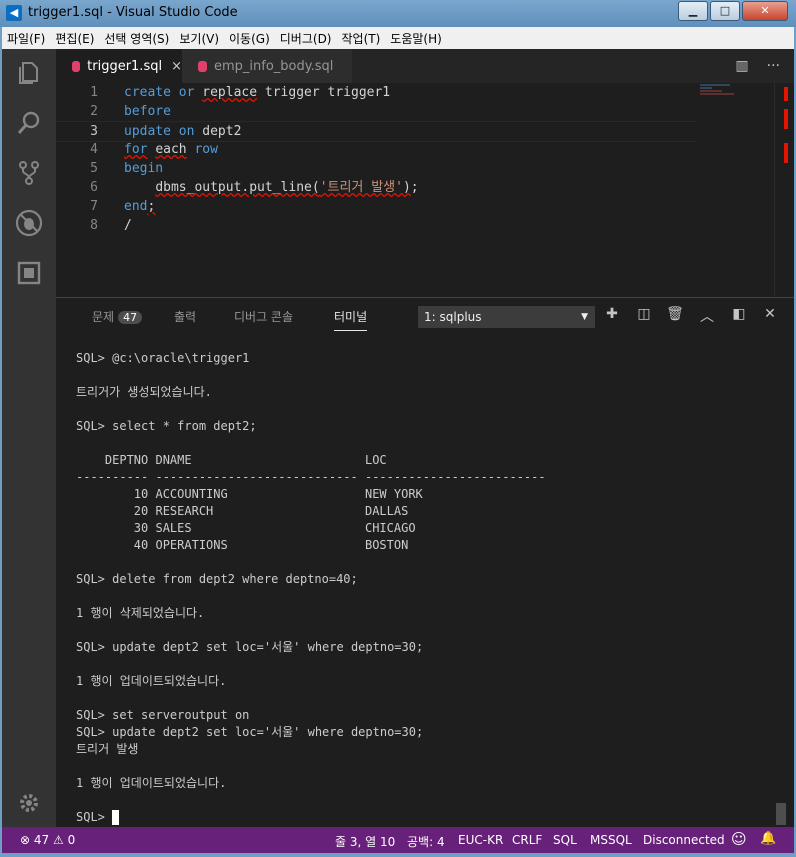 This screenshot has height=857, width=796. I want to click on window-title: trigger1.sql - Visual Studio Code, so click(133, 12).